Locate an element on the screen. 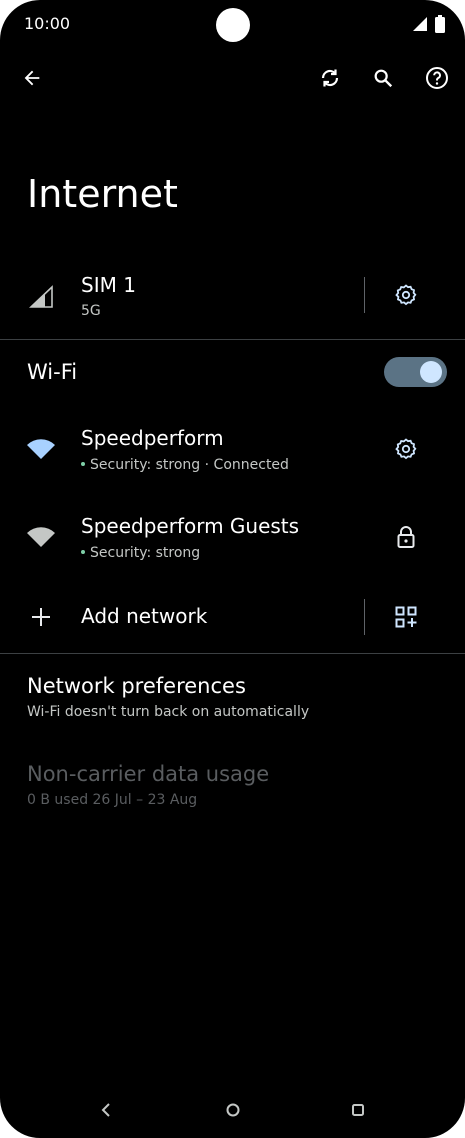 The width and height of the screenshot is (465, 1138). camera-cutout is located at coordinates (233, 25).